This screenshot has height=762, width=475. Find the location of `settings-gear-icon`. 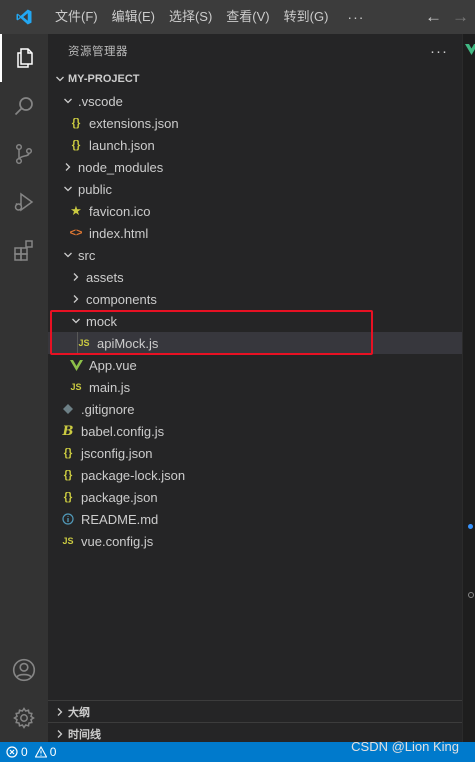

settings-gear-icon is located at coordinates (24, 718).